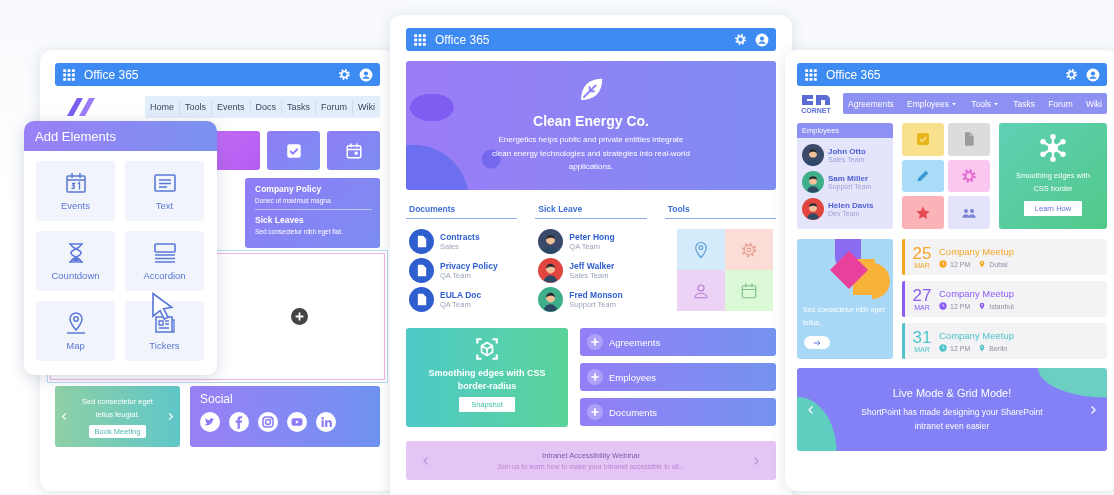  I want to click on cube-icon, so click(487, 349).